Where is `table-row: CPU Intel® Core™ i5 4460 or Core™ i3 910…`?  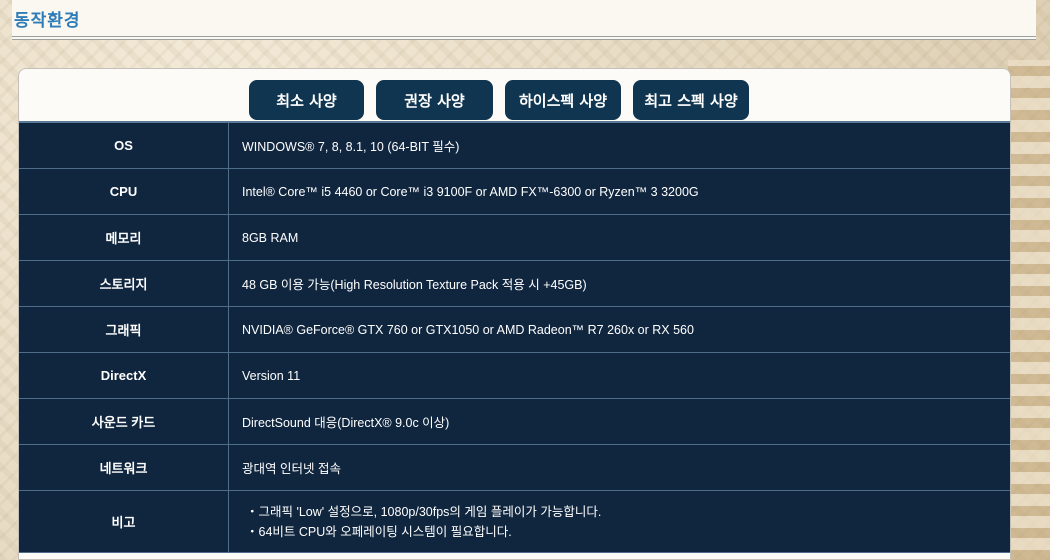
table-row: CPU Intel® Core™ i5 4460 or Core™ i3 910… is located at coordinates (514, 192).